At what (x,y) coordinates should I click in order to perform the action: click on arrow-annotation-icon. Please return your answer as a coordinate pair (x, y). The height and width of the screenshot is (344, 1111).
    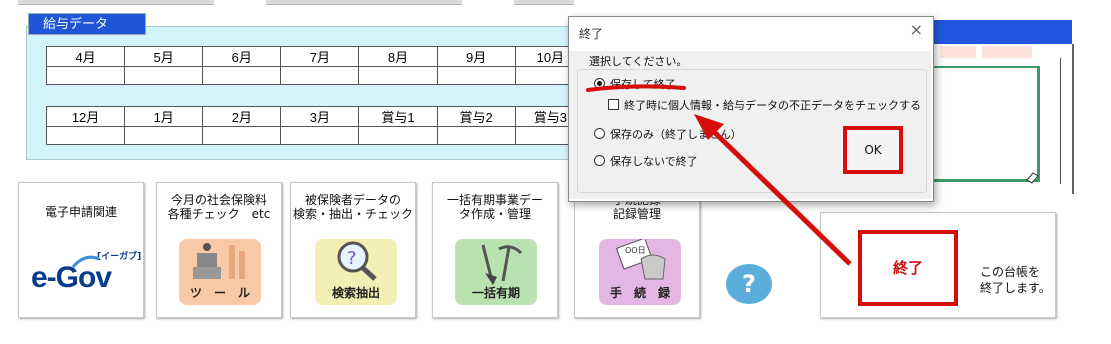
    Looking at the image, I should click on (780, 196).